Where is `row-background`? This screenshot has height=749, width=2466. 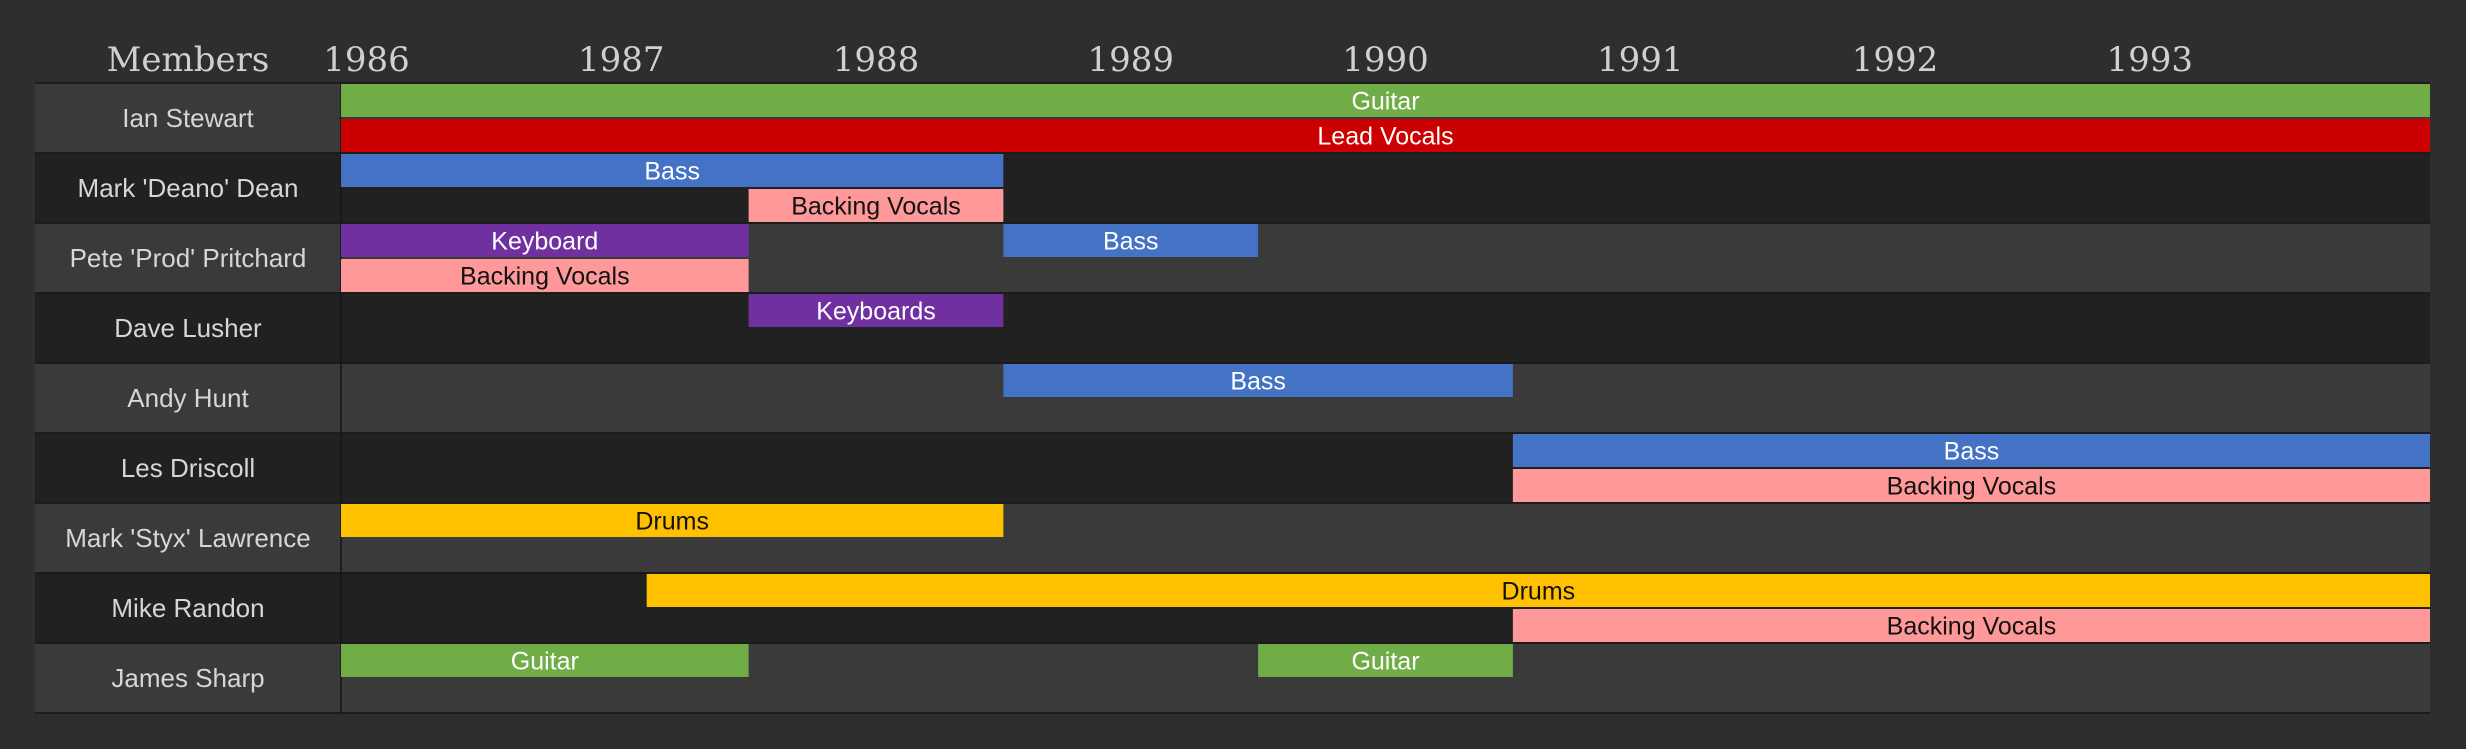 row-background is located at coordinates (1232, 328).